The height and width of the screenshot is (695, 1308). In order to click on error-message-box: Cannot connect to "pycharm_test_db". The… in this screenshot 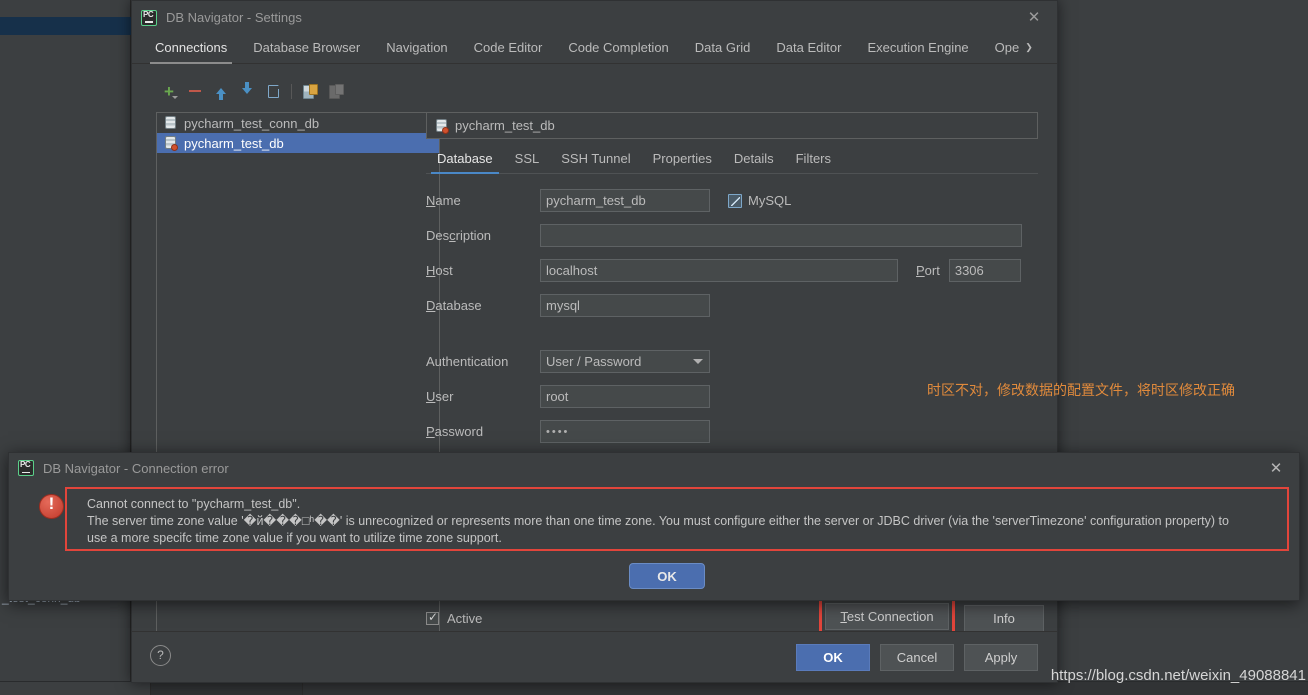, I will do `click(677, 519)`.